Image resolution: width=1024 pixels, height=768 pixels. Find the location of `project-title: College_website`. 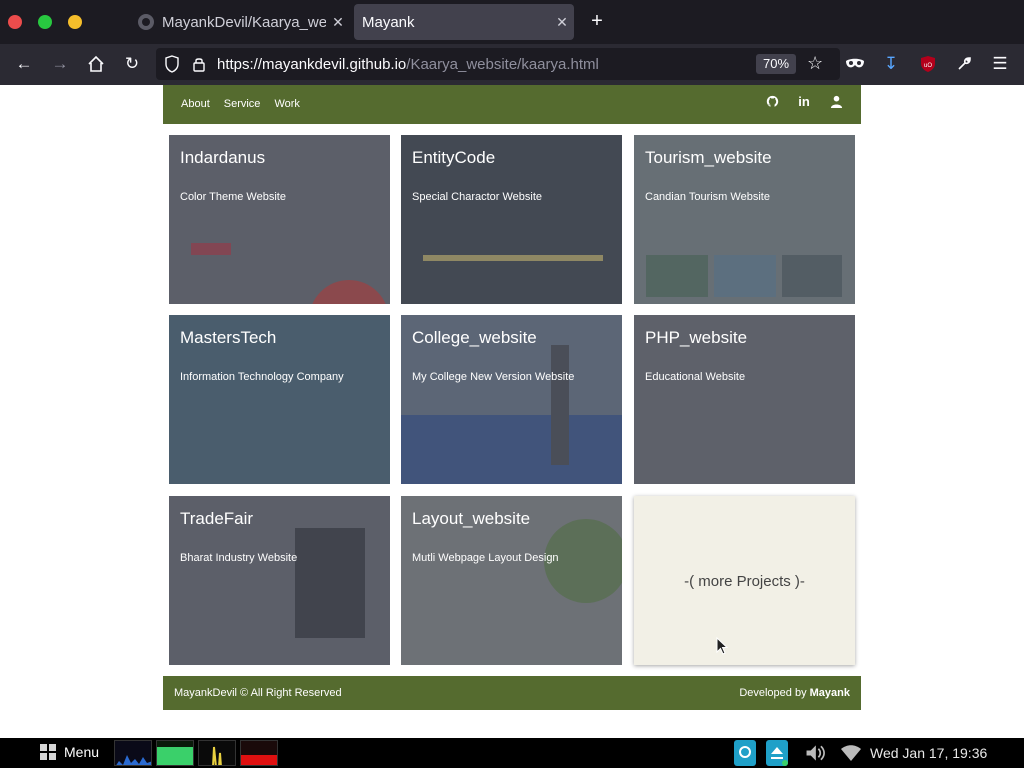

project-title: College_website is located at coordinates (474, 337).